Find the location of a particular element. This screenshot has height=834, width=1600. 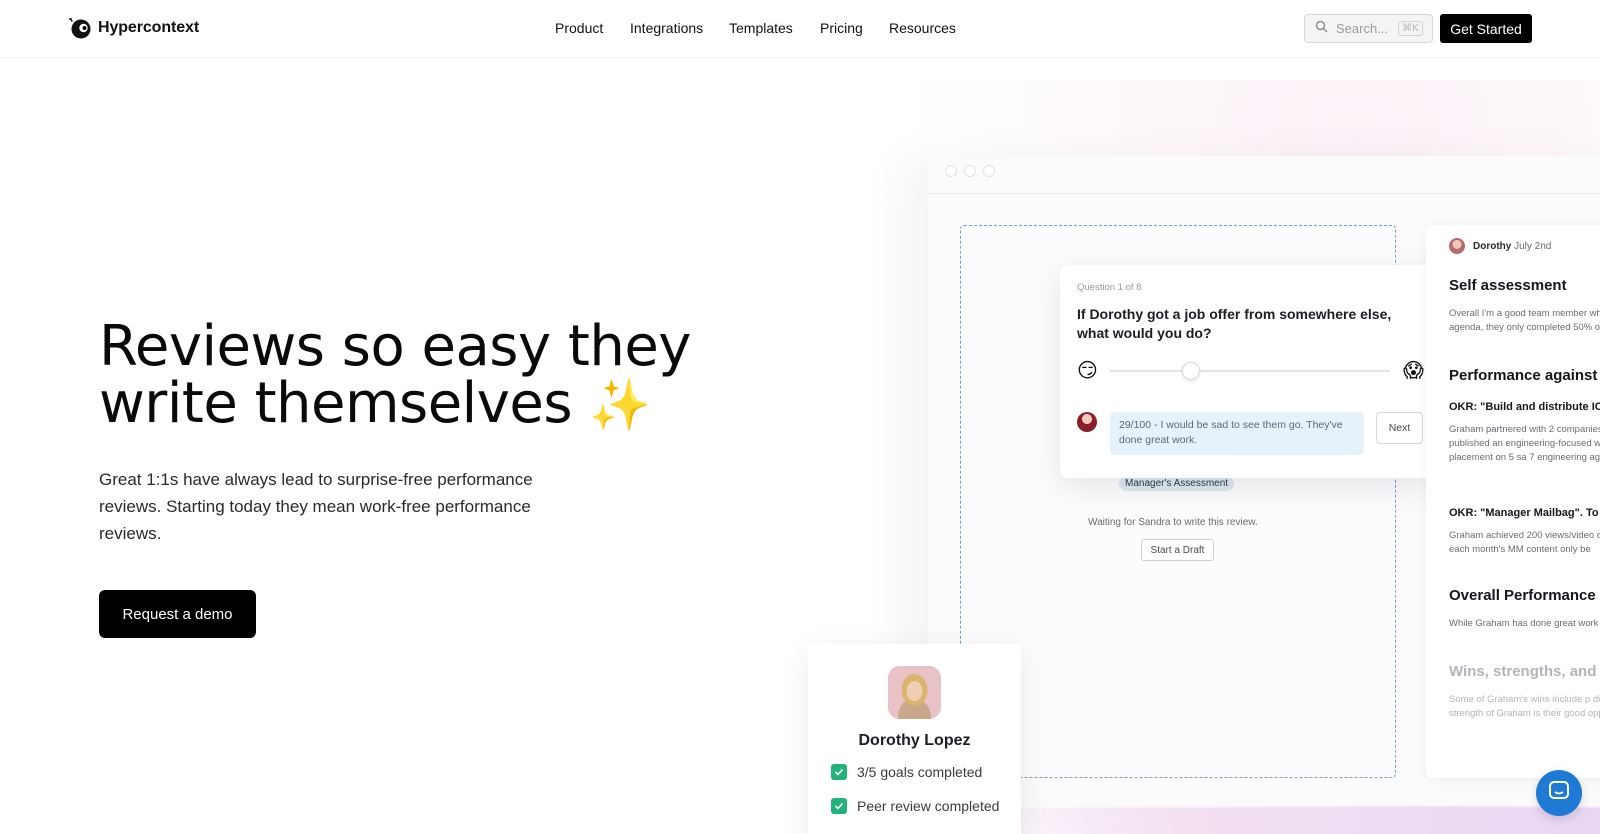

next-button: Next is located at coordinates (1399, 428).